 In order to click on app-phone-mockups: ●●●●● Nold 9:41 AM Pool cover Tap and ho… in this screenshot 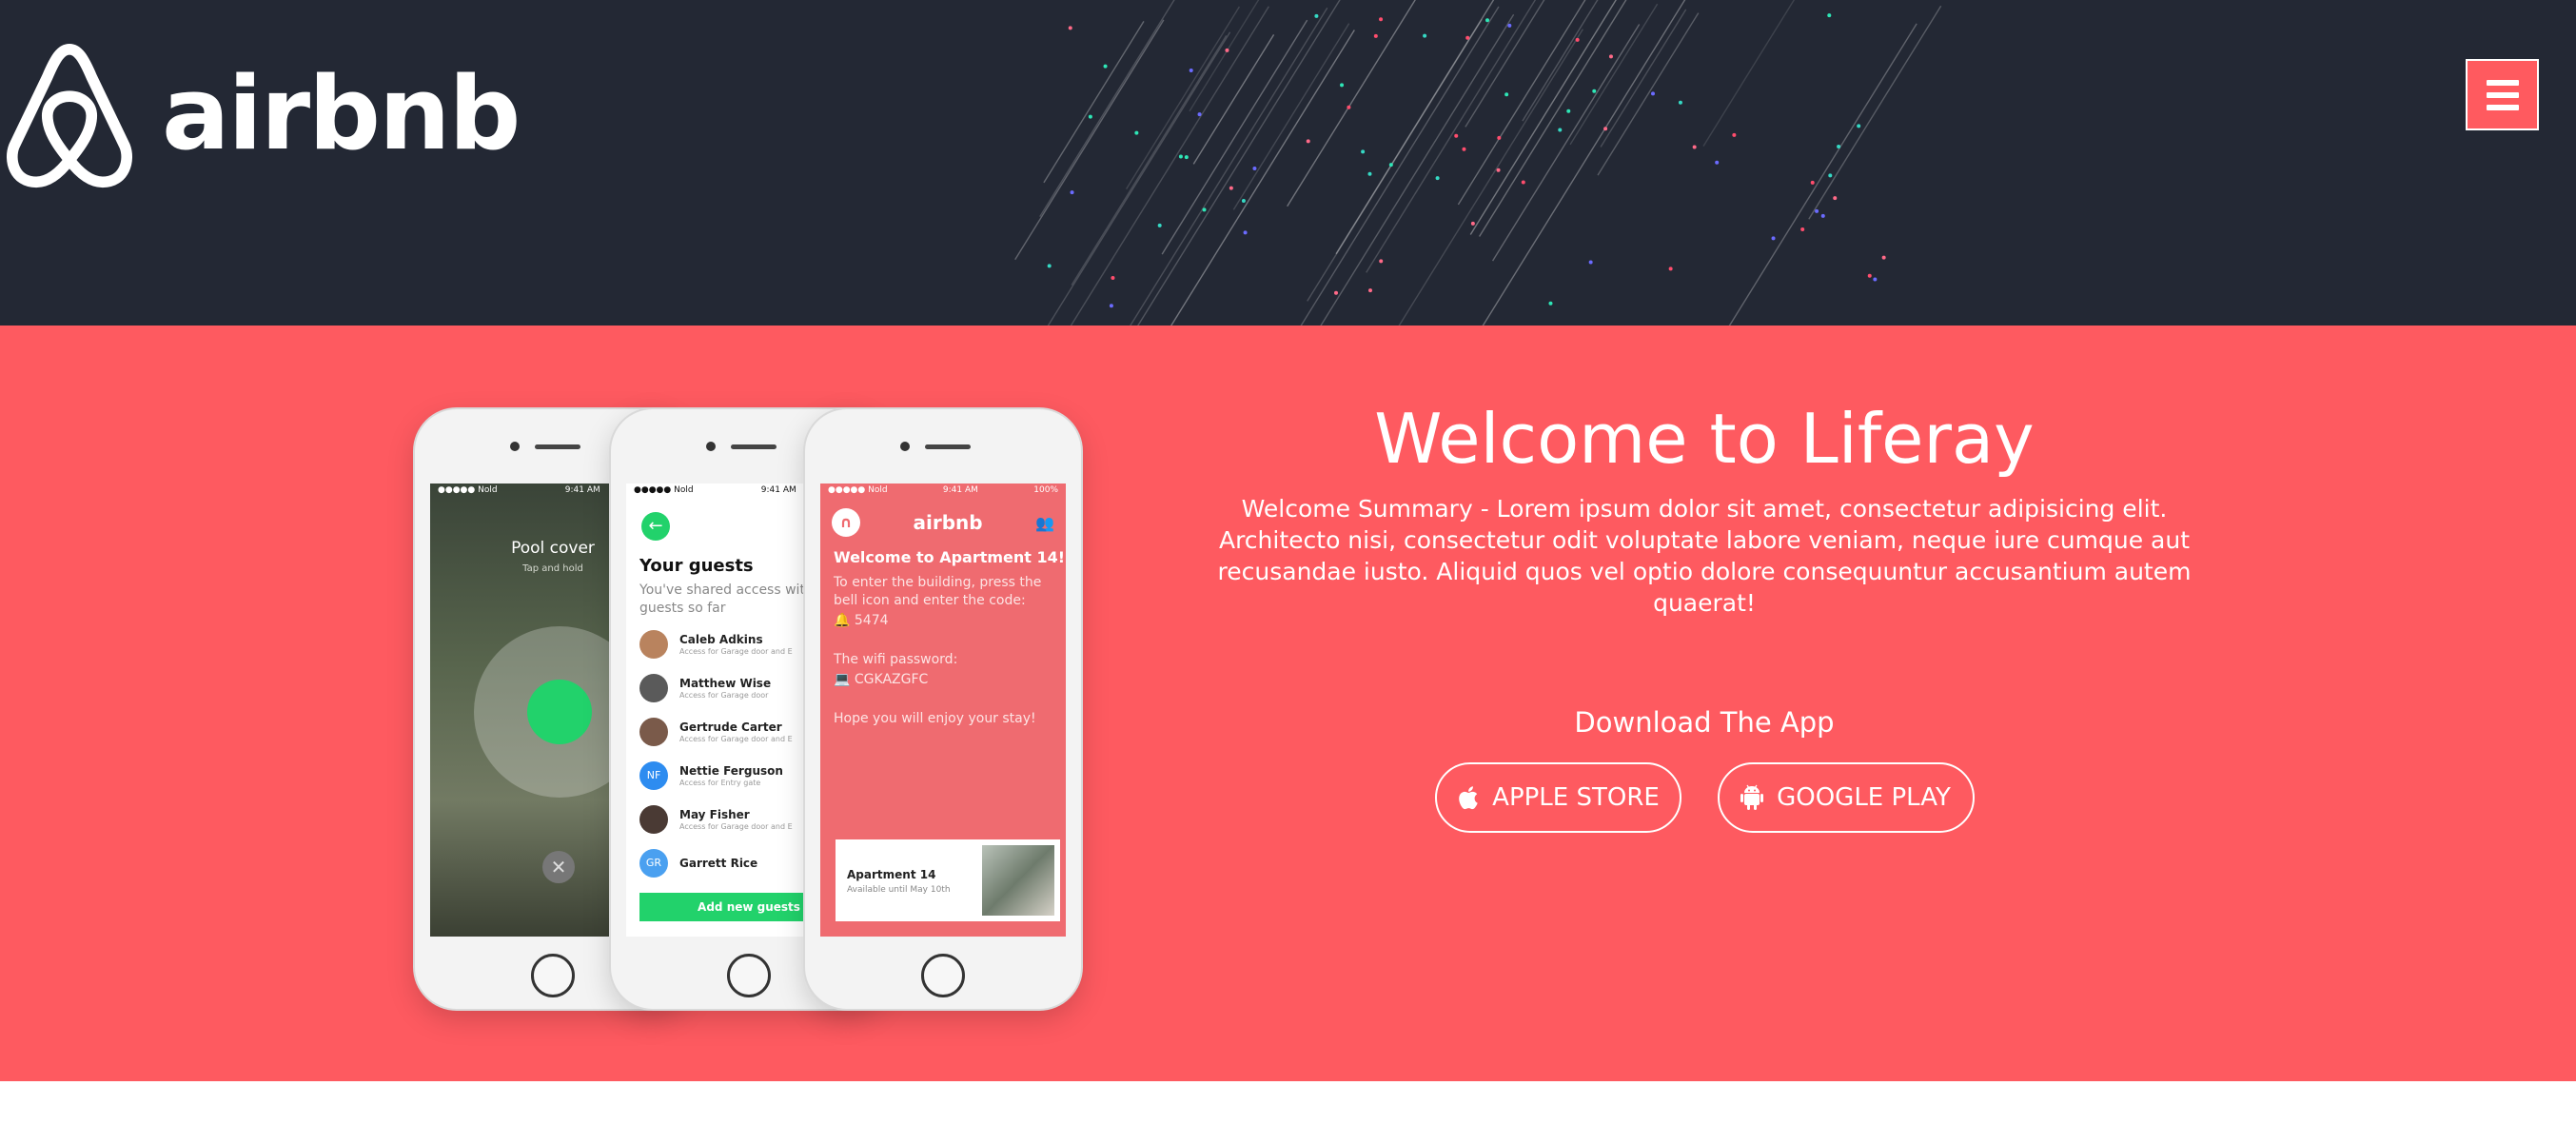, I will do `click(755, 709)`.